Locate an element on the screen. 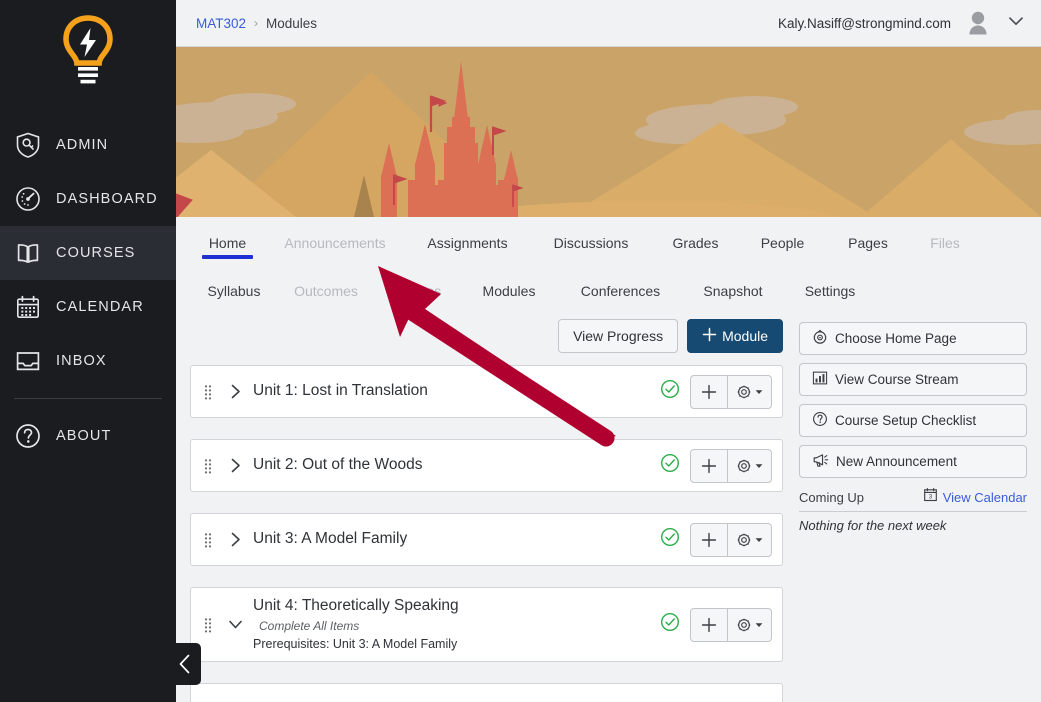 The image size is (1041, 702). module-title: Unit 4: Theoretically Speaking is located at coordinates (356, 605).